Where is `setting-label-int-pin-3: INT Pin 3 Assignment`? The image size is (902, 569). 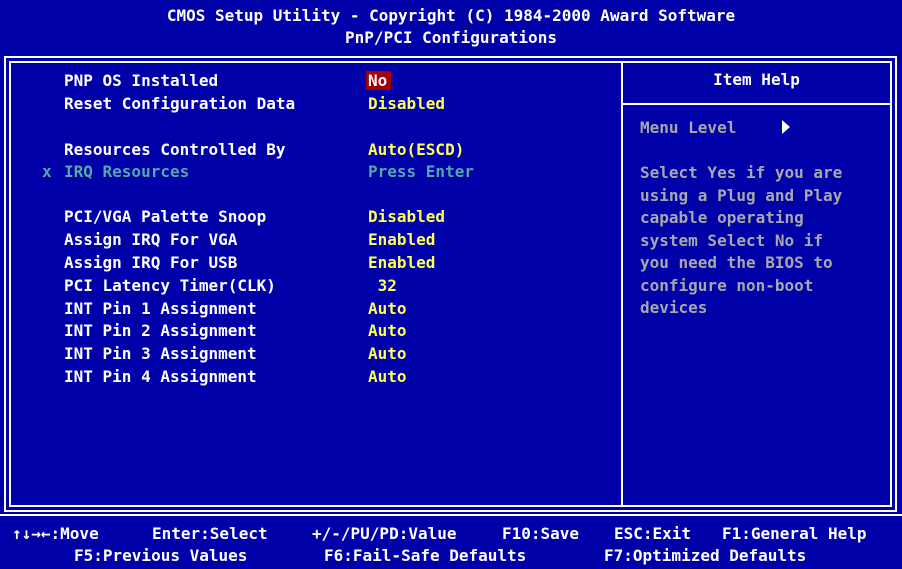 setting-label-int-pin-3: INT Pin 3 Assignment is located at coordinates (160, 354).